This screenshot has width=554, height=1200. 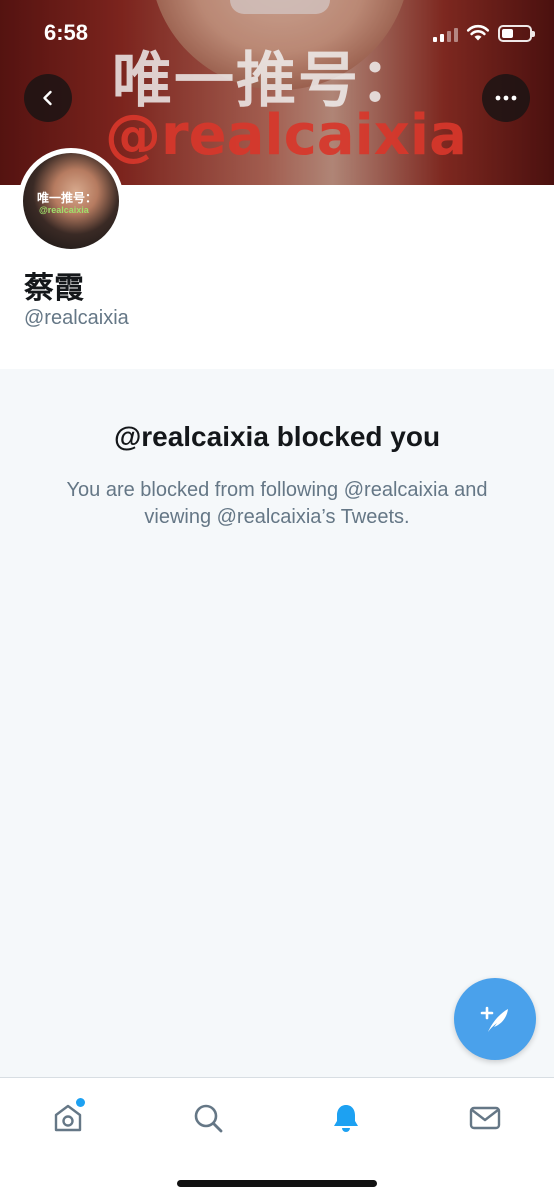 I want to click on cellular-signal-icon, so click(x=445, y=34).